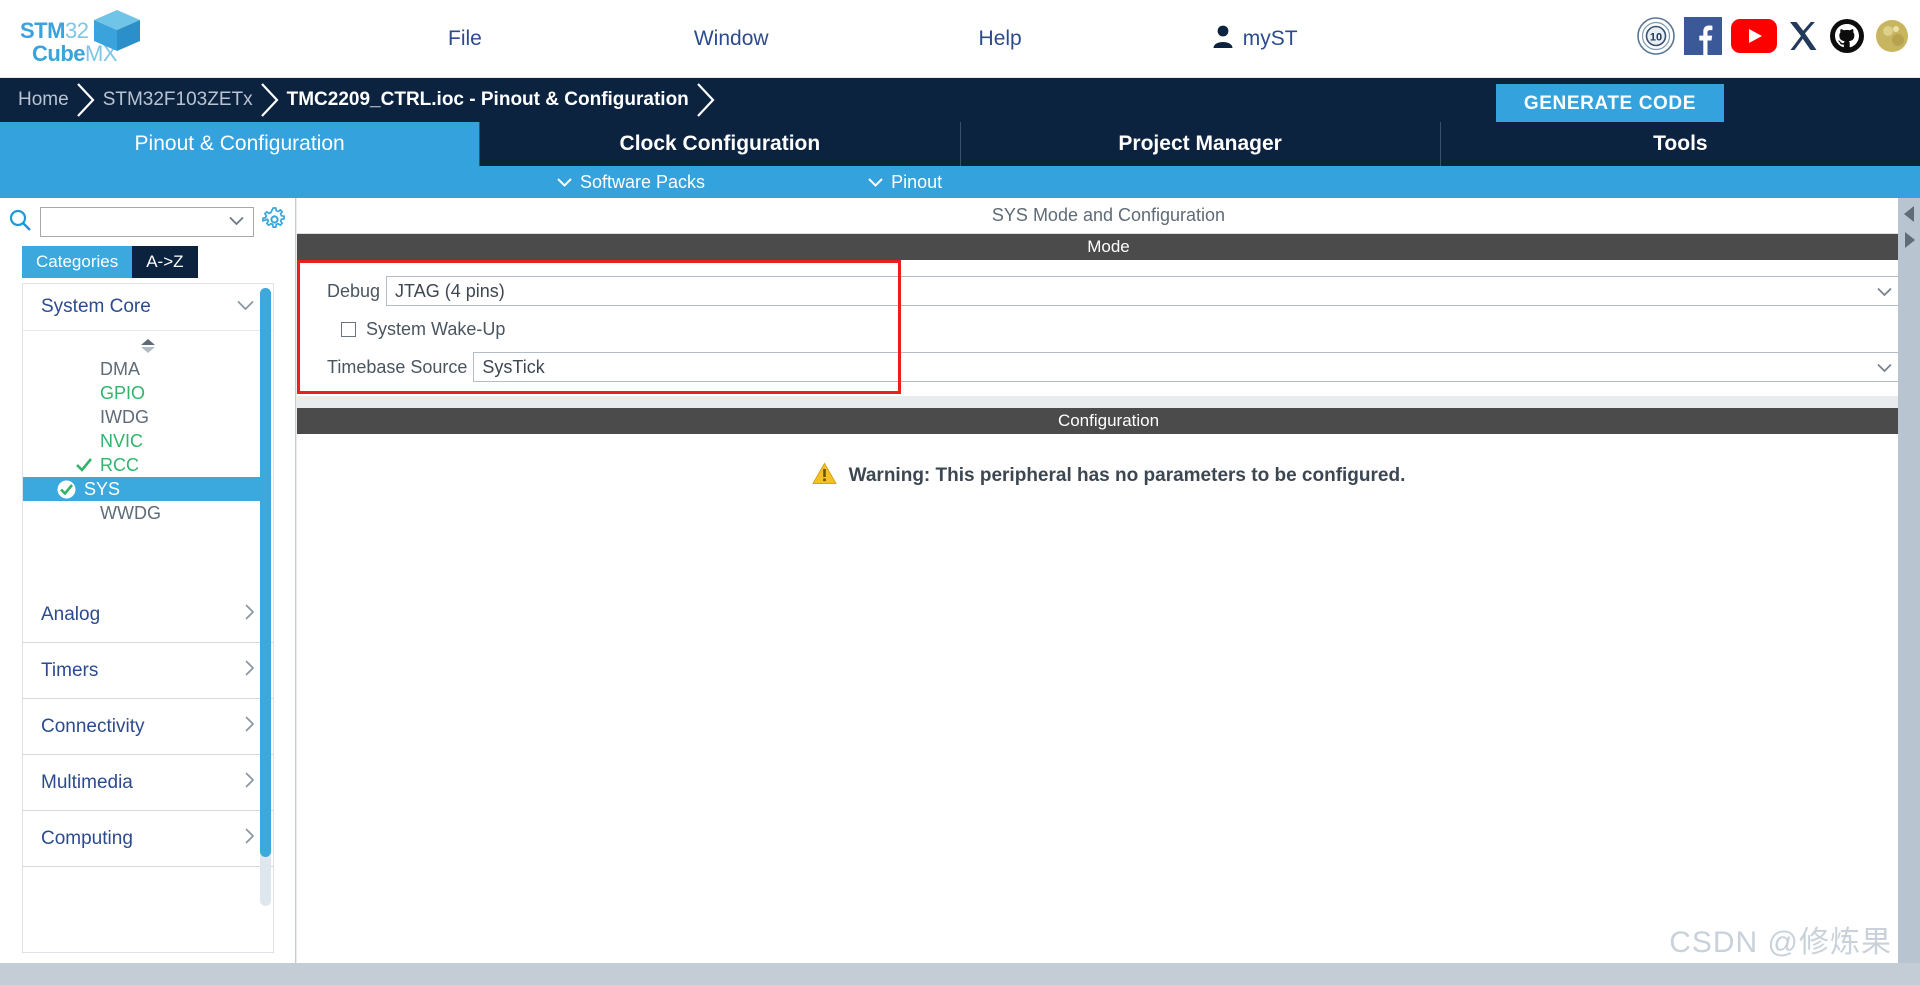 Image resolution: width=1920 pixels, height=985 pixels. What do you see at coordinates (1884, 291) in the screenshot?
I see `chevron-down-icon-debug` at bounding box center [1884, 291].